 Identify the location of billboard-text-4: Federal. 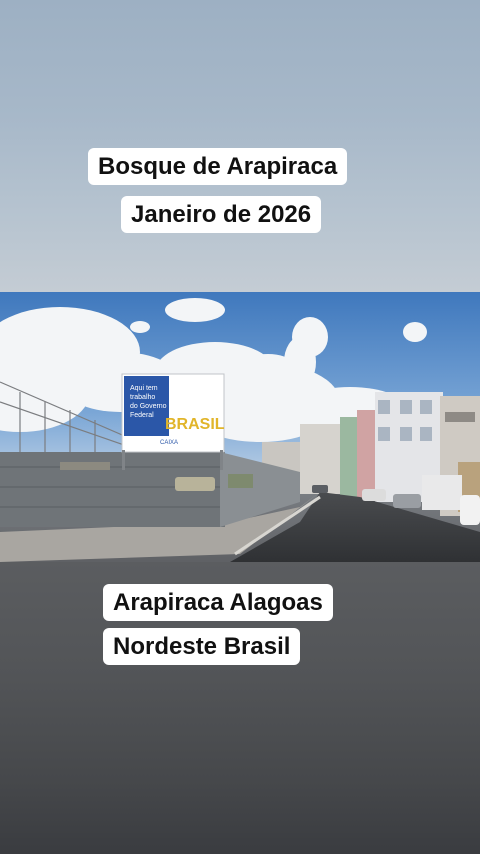
(142, 415).